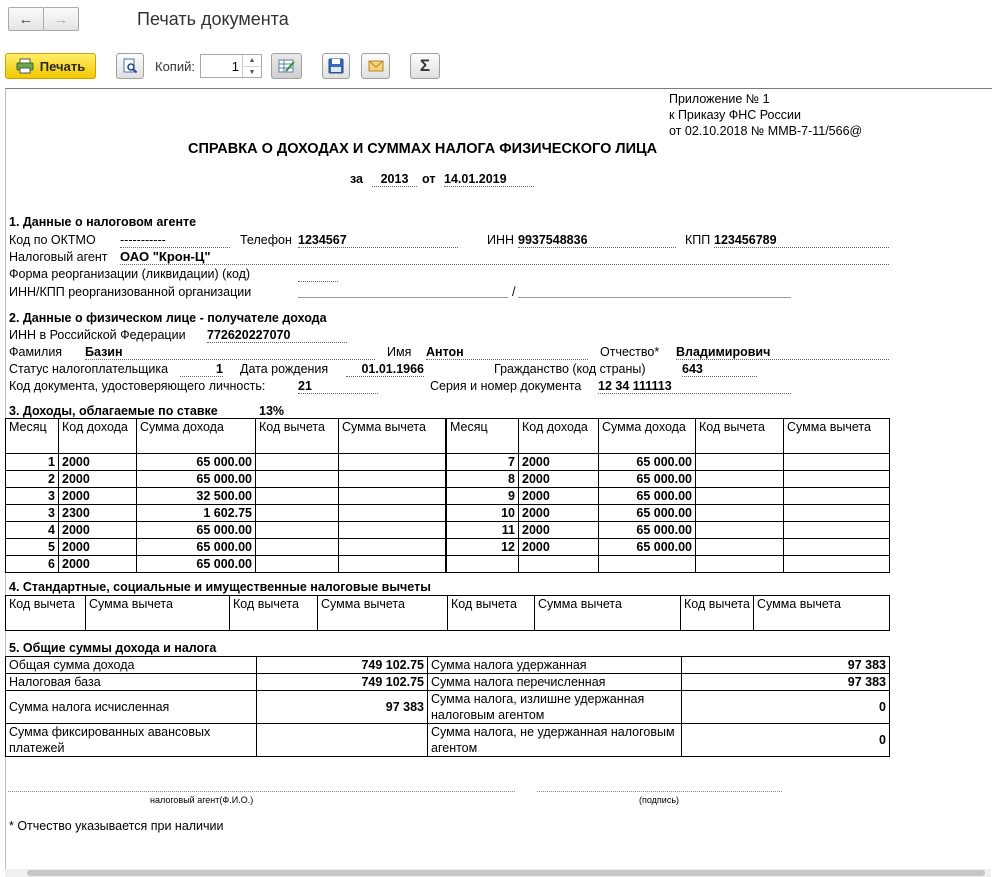  Describe the element at coordinates (399, 352) in the screenshot. I see `first-name-label: Имя` at that location.